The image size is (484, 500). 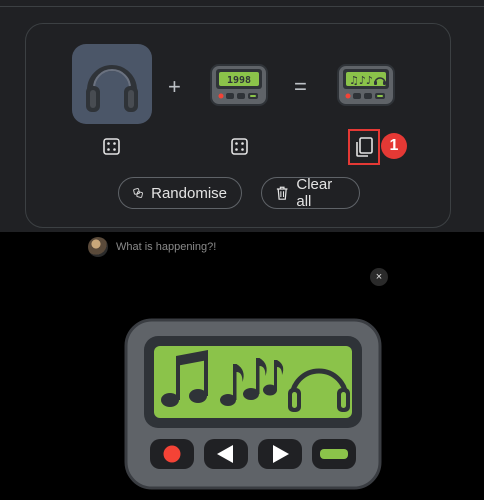 I want to click on status-row: What is happening?!, so click(x=152, y=247).